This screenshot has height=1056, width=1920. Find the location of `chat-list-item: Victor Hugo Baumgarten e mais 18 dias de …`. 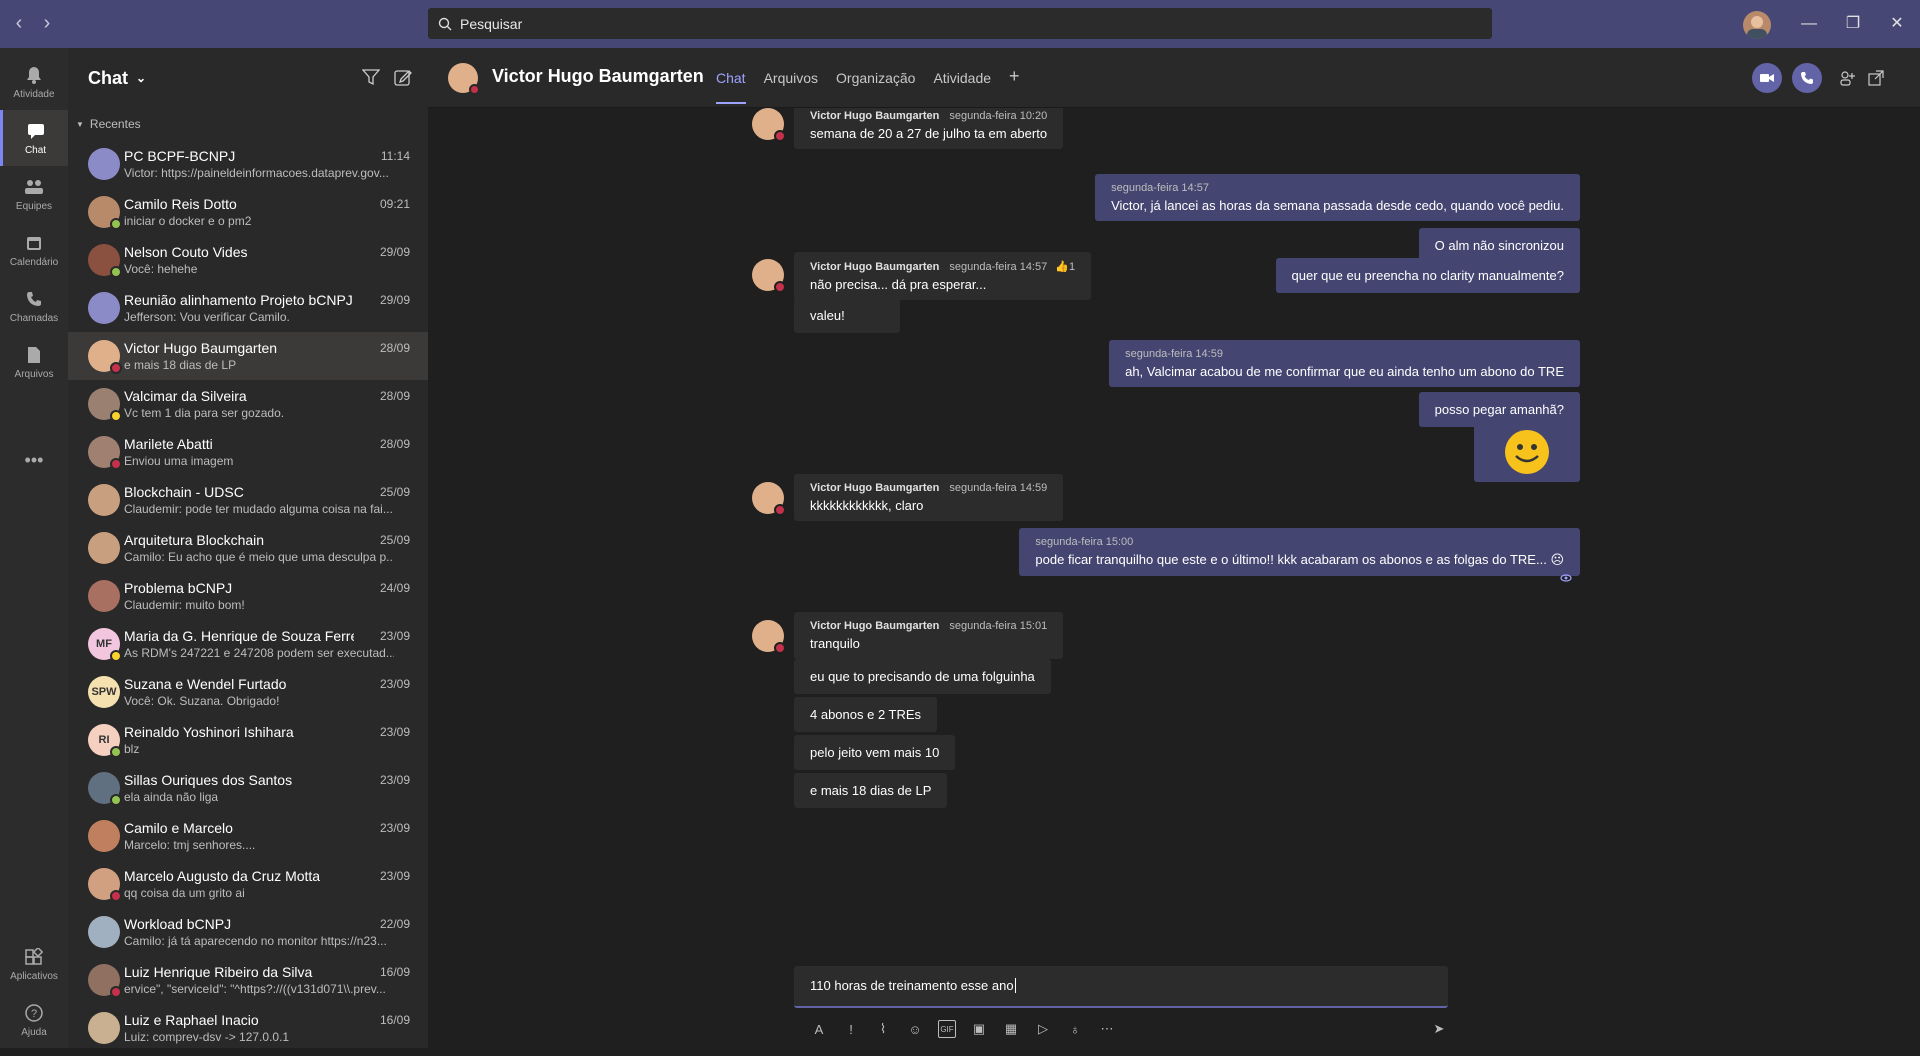

chat-list-item: Victor Hugo Baumgarten e mais 18 dias de … is located at coordinates (248, 356).